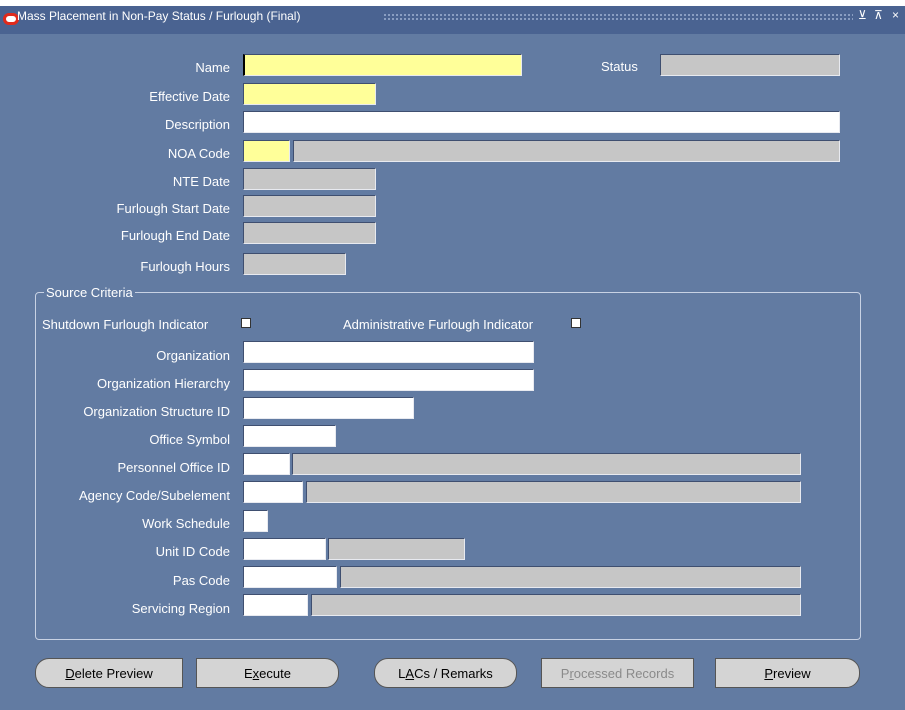 The width and height of the screenshot is (905, 710). Describe the element at coordinates (556, 605) in the screenshot. I see `servicing-region-description-field` at that location.